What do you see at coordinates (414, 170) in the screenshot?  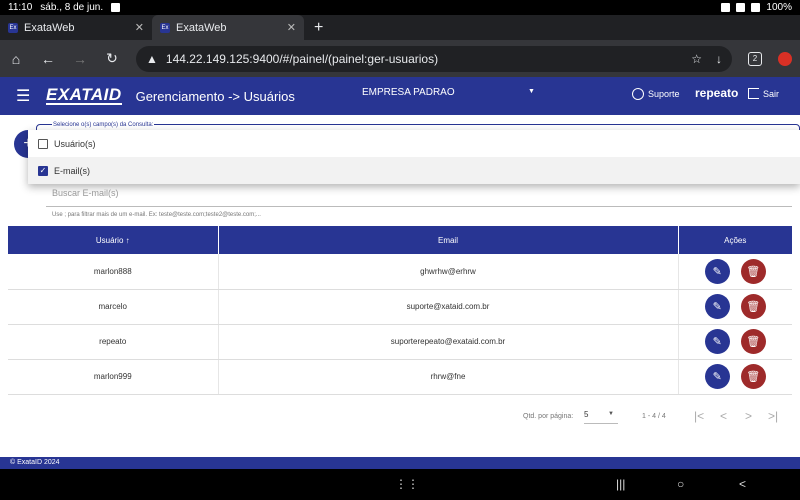 I see `option-emails: ✓ E-mail(s)` at bounding box center [414, 170].